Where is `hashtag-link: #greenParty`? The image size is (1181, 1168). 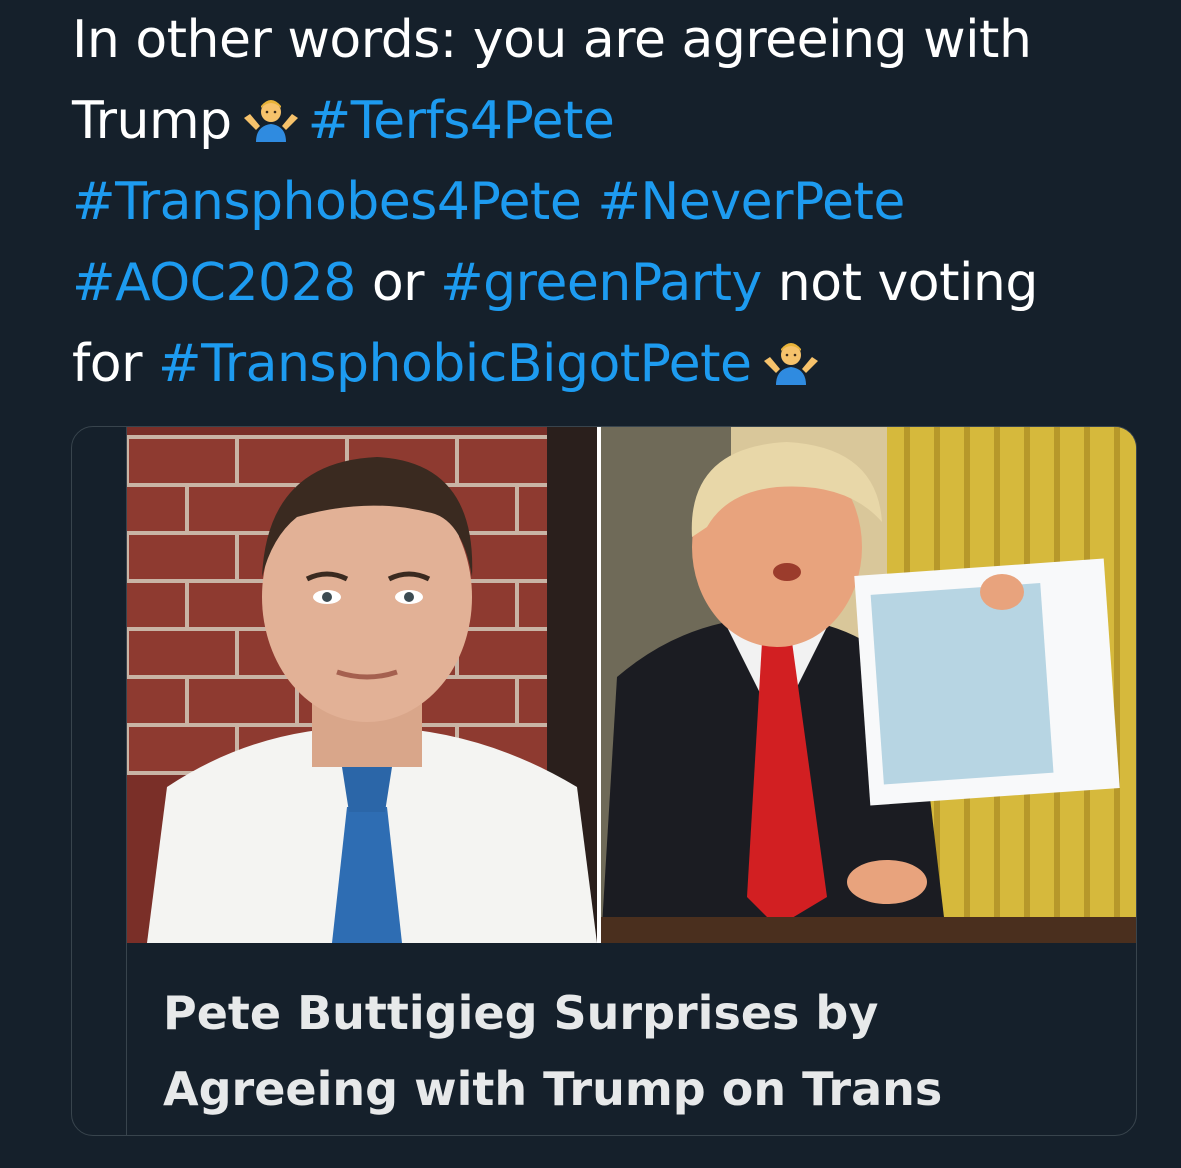
hashtag-link: #greenParty is located at coordinates (601, 283).